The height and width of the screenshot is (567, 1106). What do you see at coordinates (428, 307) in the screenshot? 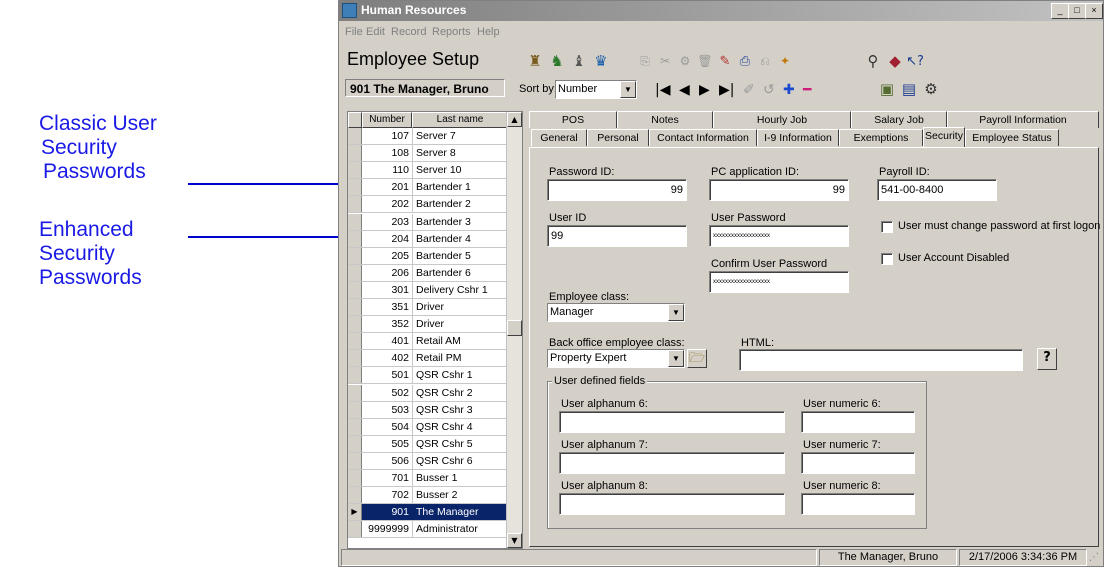
I see `table-row: 351 Driver` at bounding box center [428, 307].